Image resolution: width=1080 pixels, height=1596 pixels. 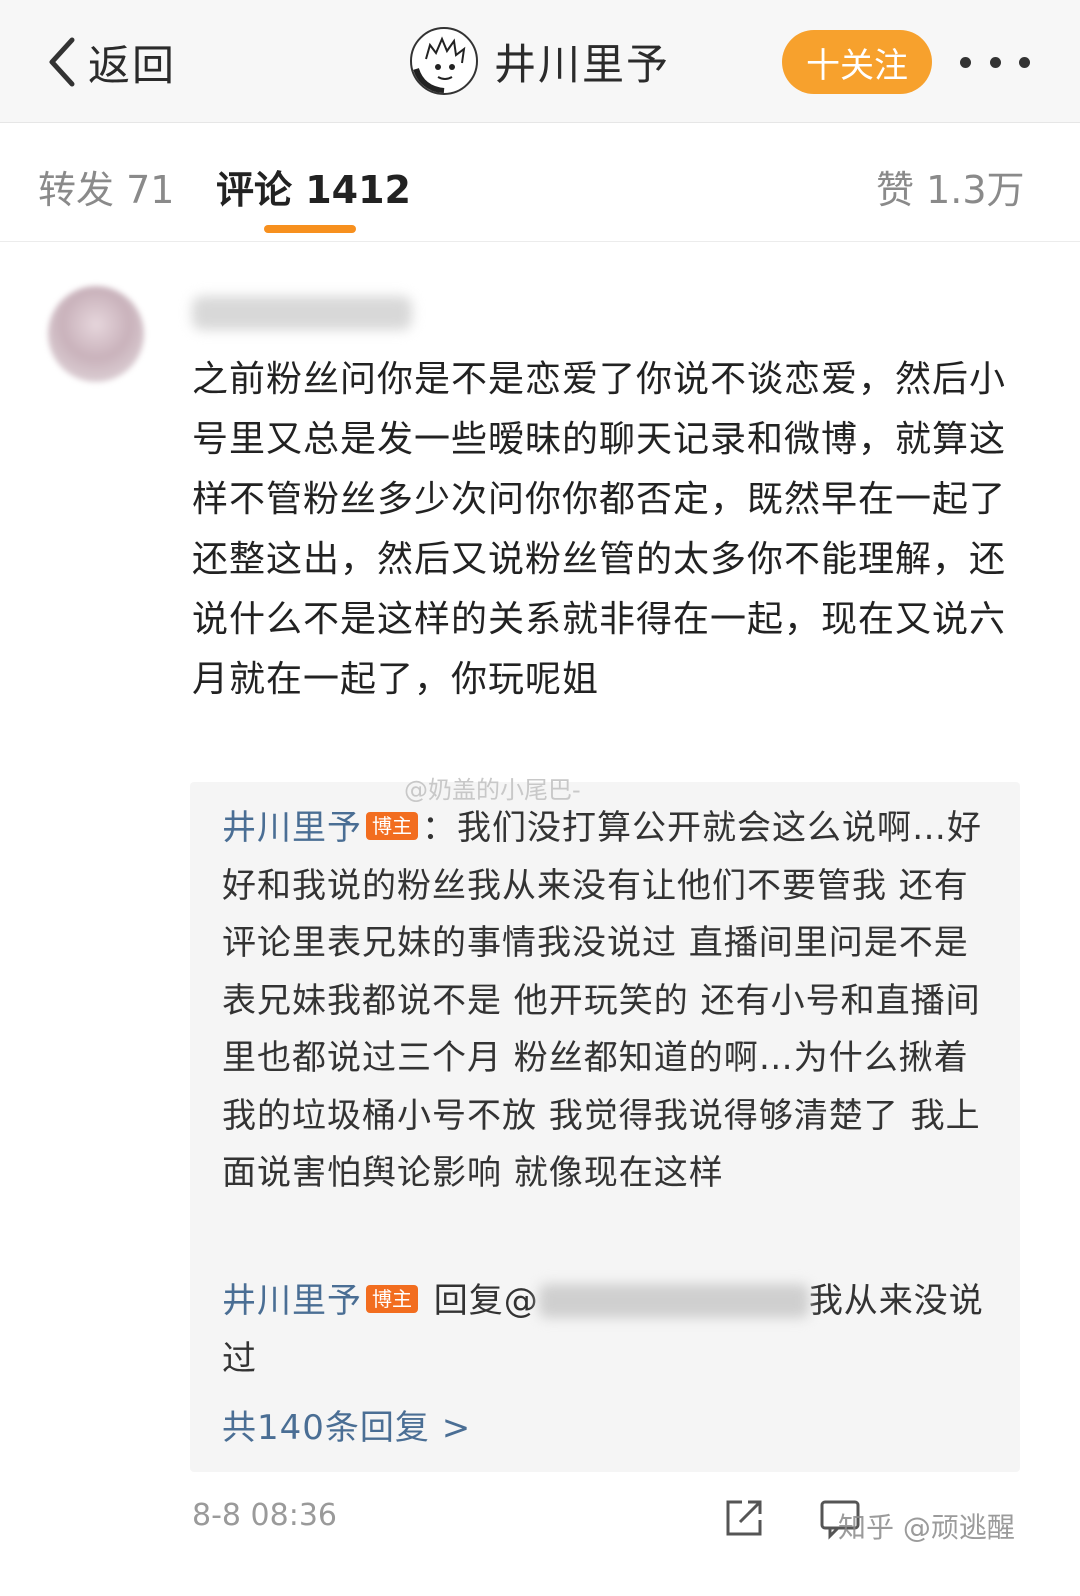 What do you see at coordinates (62, 62) in the screenshot?
I see `chevron-left-icon` at bounding box center [62, 62].